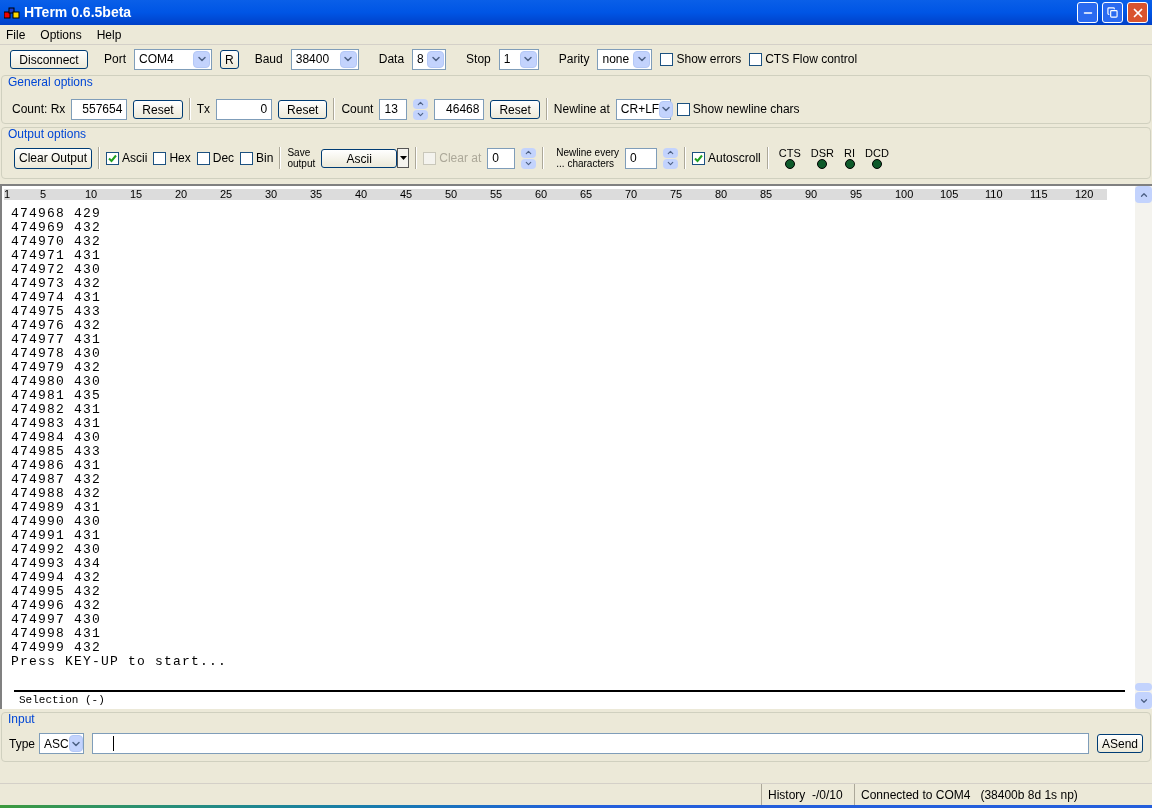  I want to click on checkbox: Dec, so click(215, 158).